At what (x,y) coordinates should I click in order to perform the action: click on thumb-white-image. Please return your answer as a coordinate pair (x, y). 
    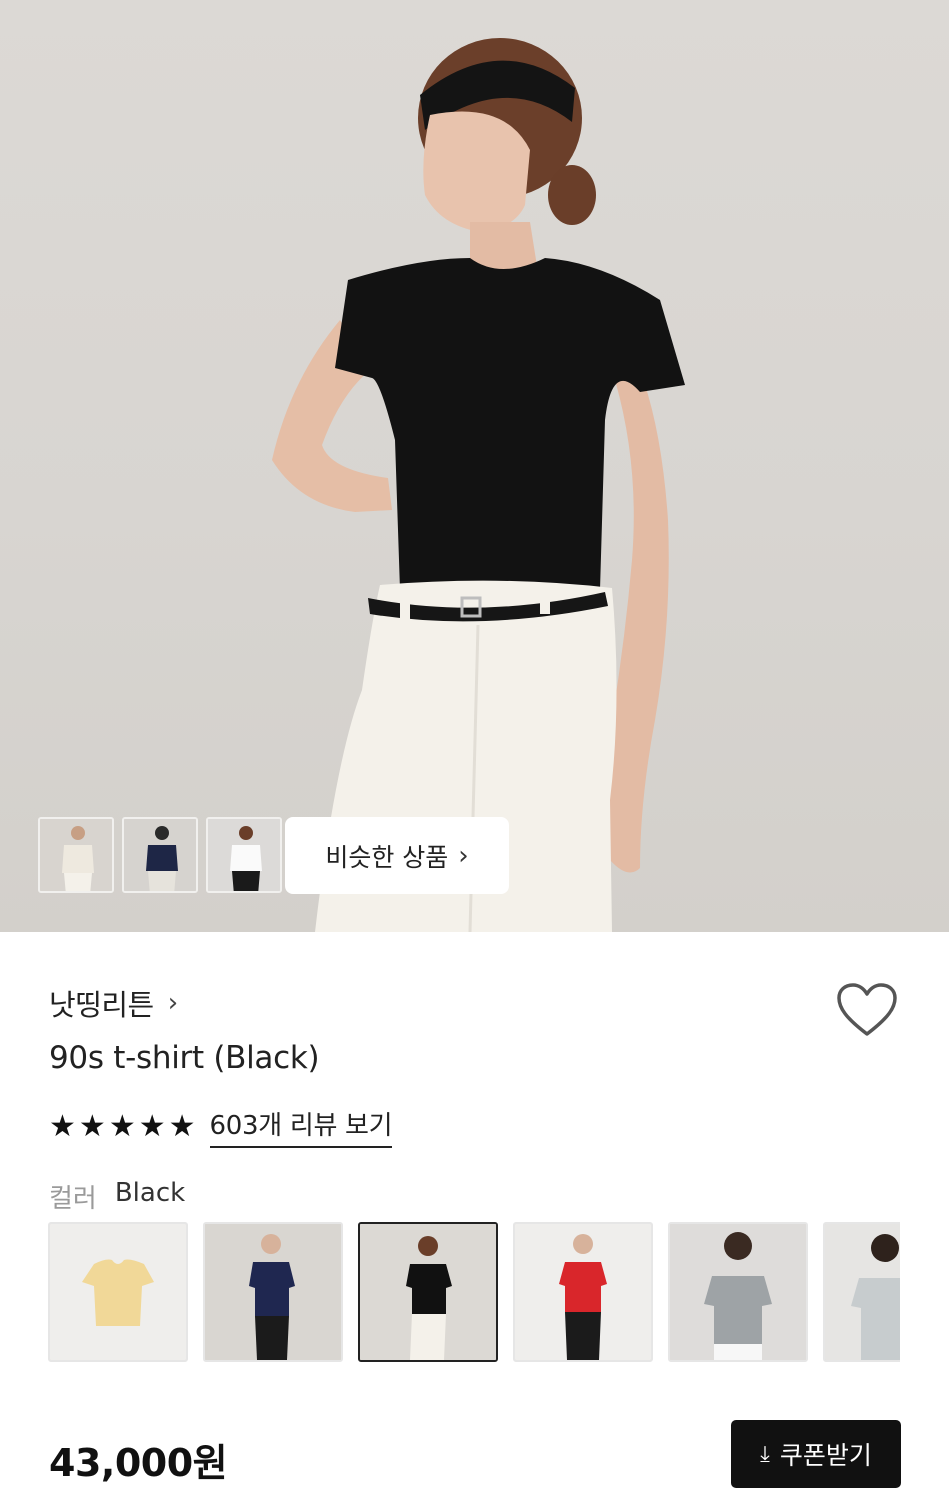
    Looking at the image, I should click on (244, 855).